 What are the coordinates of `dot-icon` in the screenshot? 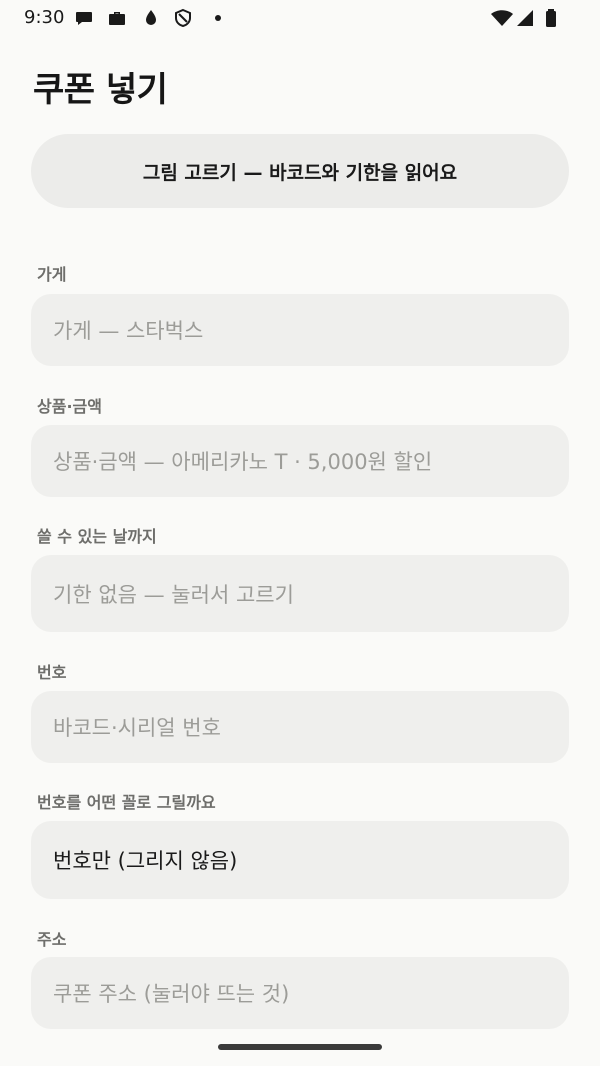 It's located at (218, 18).